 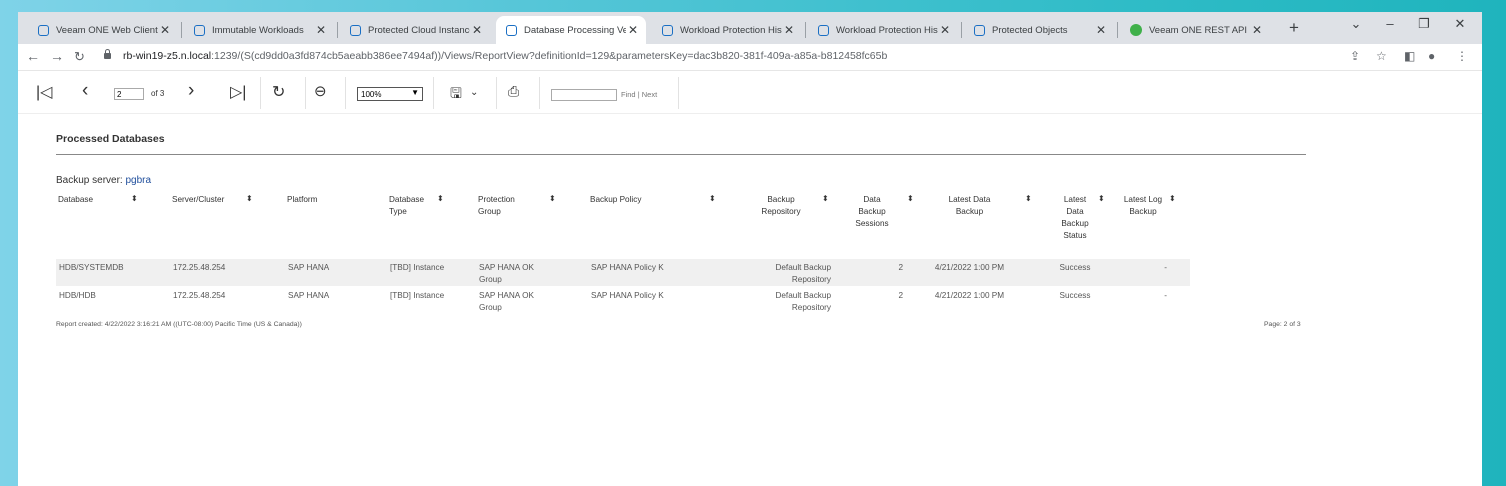 What do you see at coordinates (1143, 199) in the screenshot?
I see `column-header-label: Latest Log` at bounding box center [1143, 199].